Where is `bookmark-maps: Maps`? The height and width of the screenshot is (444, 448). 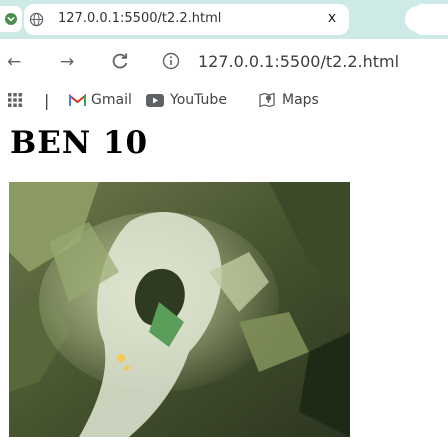 bookmark-maps: Maps is located at coordinates (289, 100).